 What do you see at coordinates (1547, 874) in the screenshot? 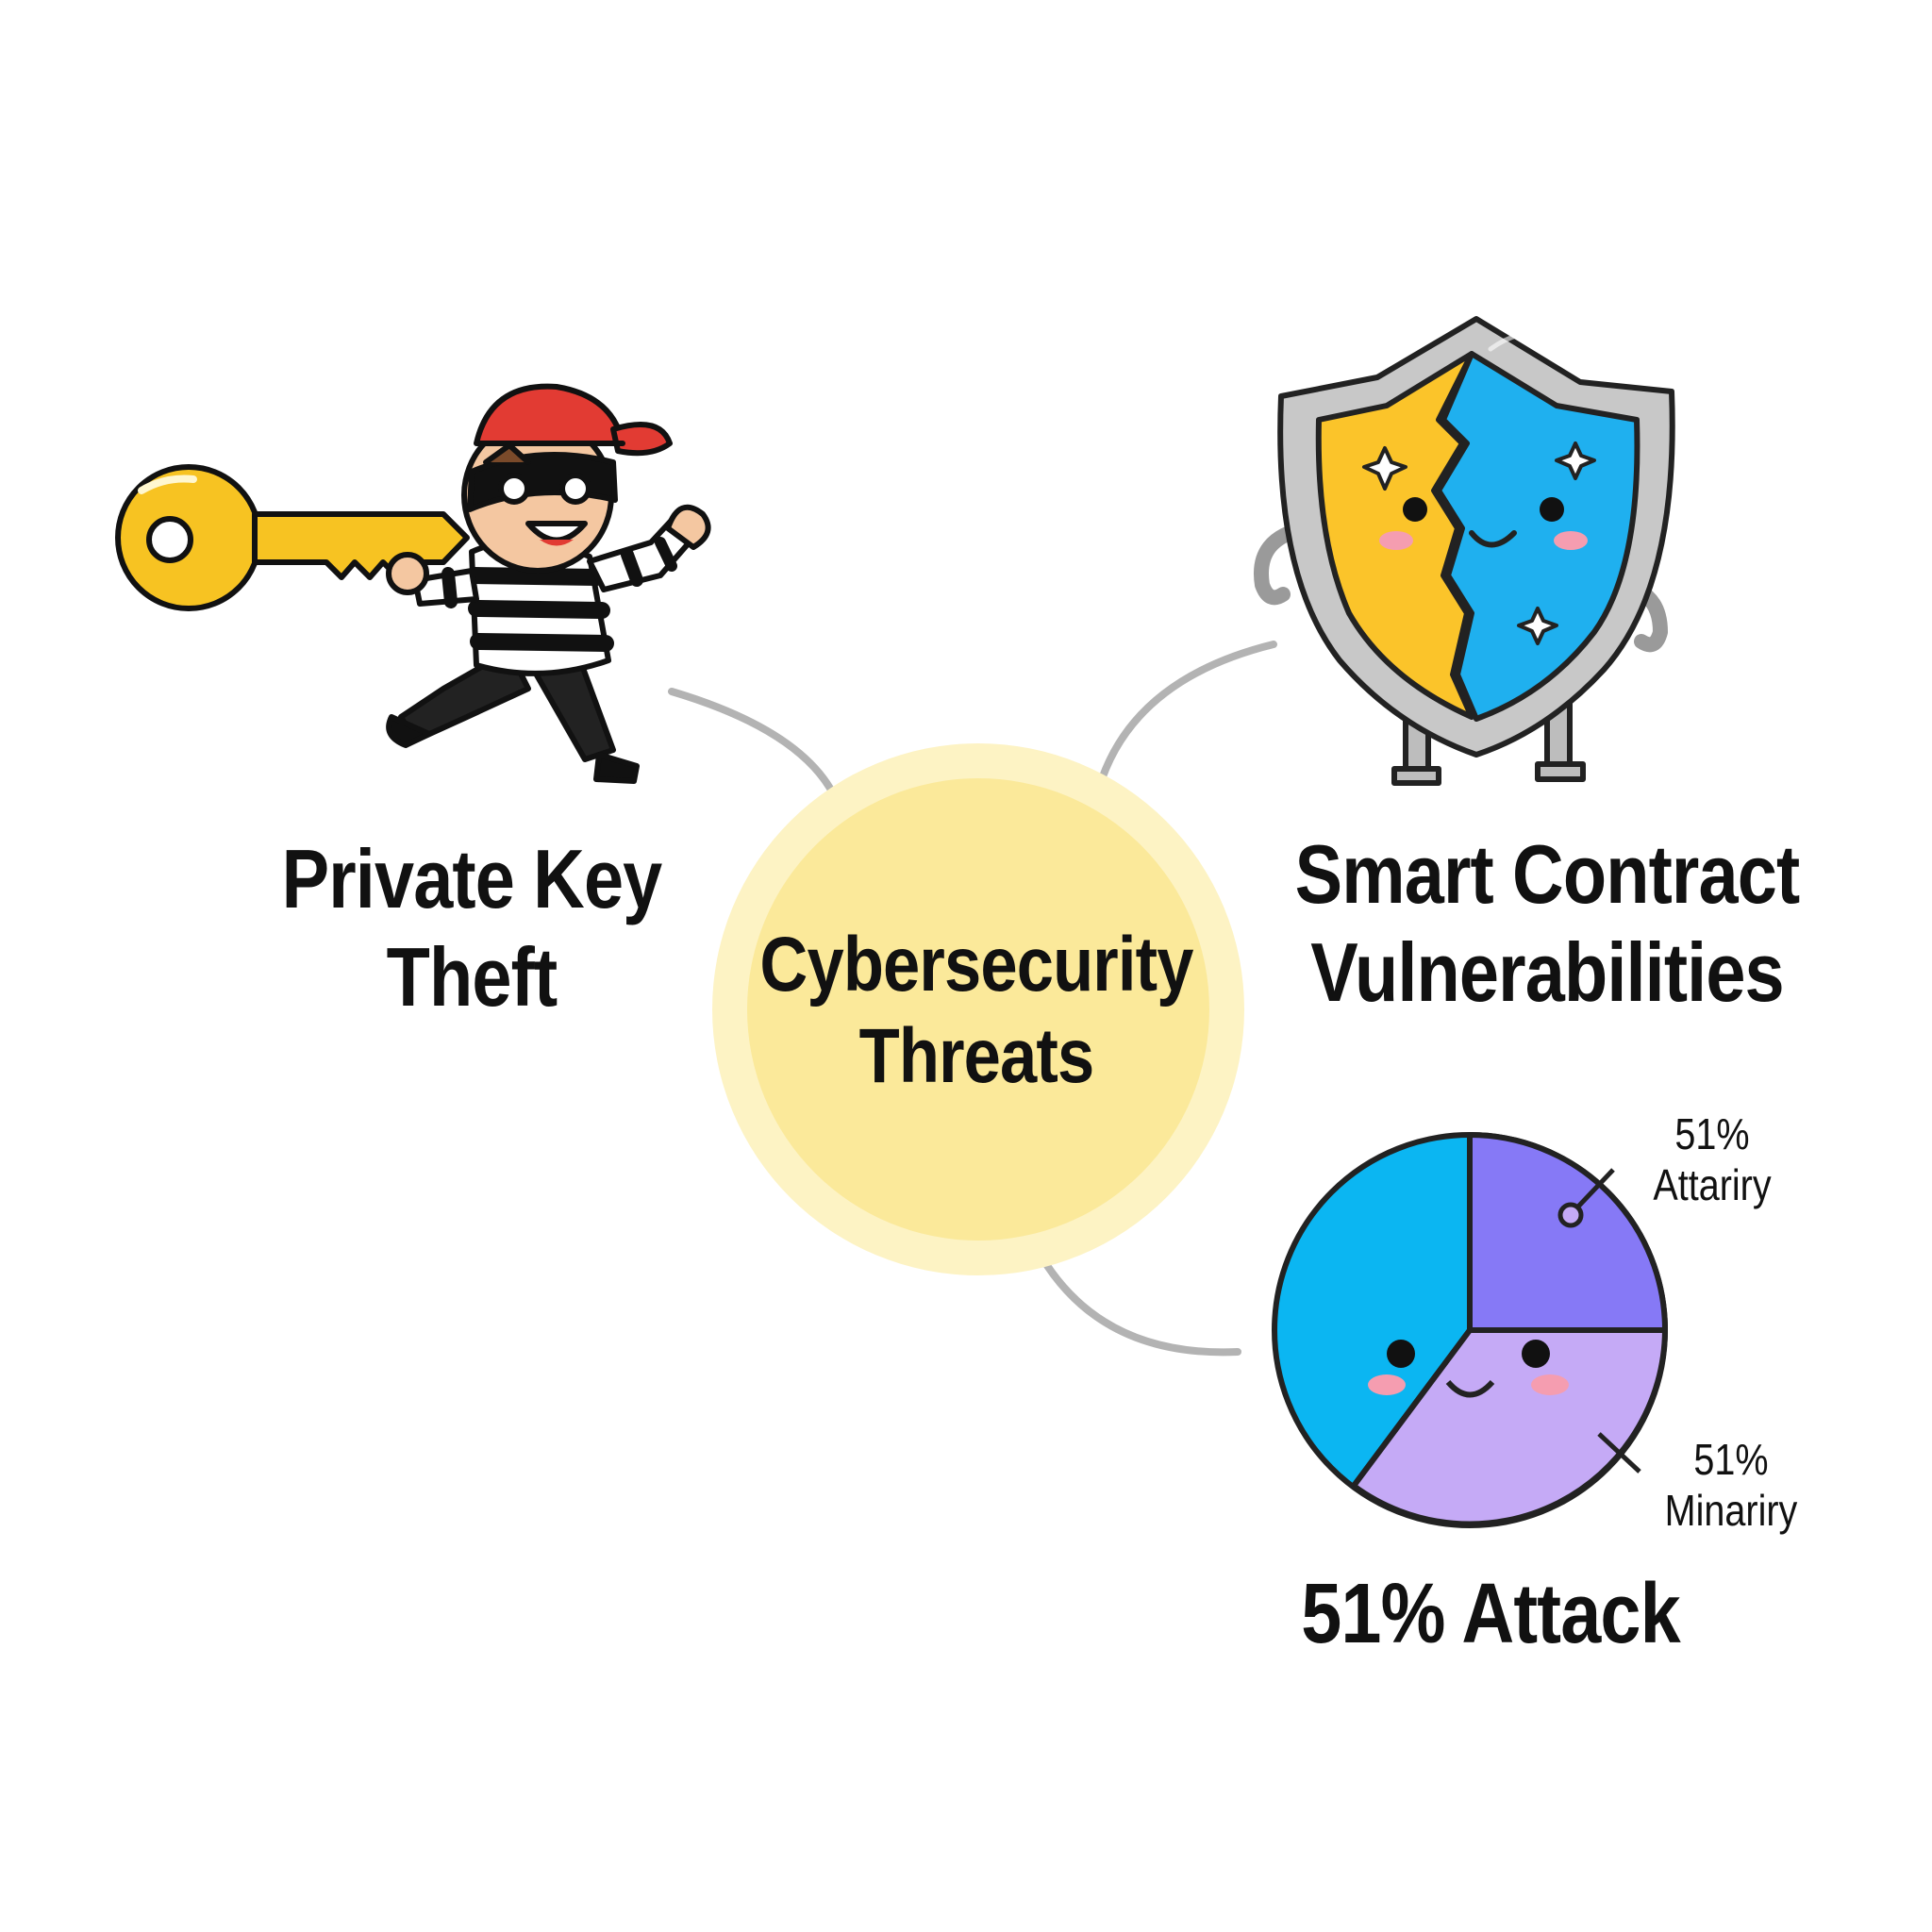
I see `node-label-line-1: Smart Contract` at bounding box center [1547, 874].